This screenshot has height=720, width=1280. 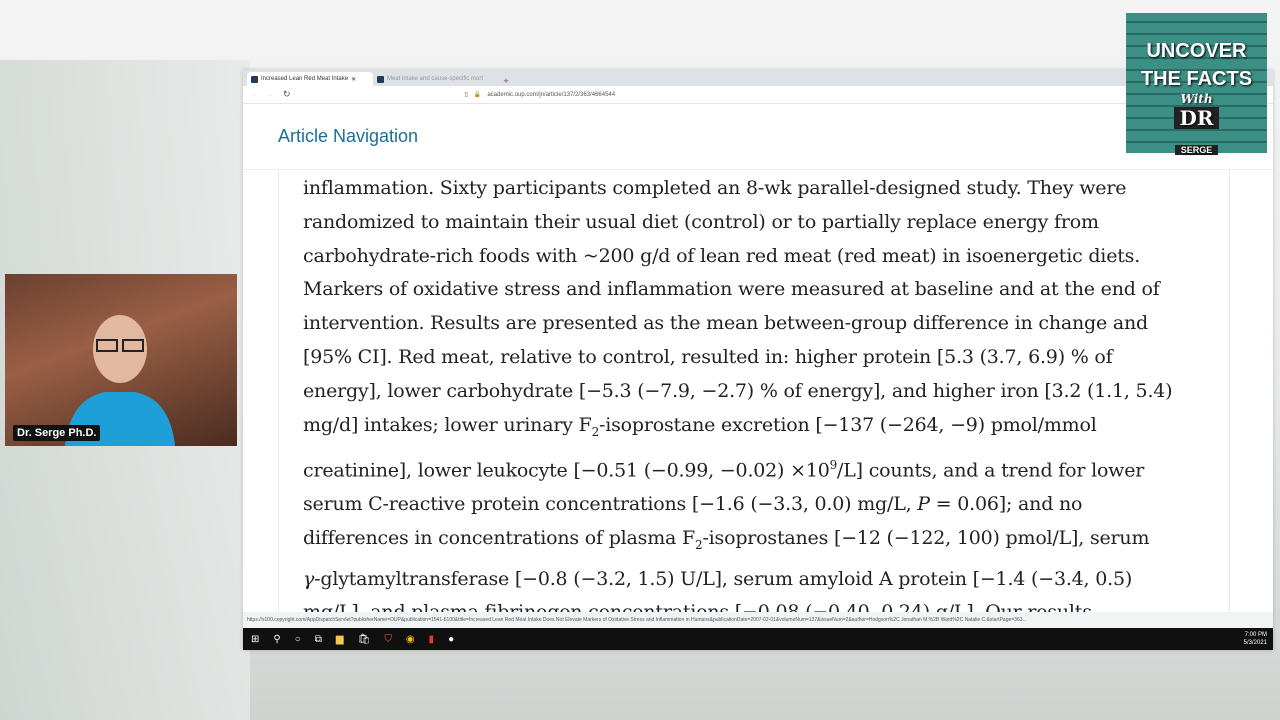 What do you see at coordinates (506, 81) in the screenshot?
I see `new-tab-button: +` at bounding box center [506, 81].